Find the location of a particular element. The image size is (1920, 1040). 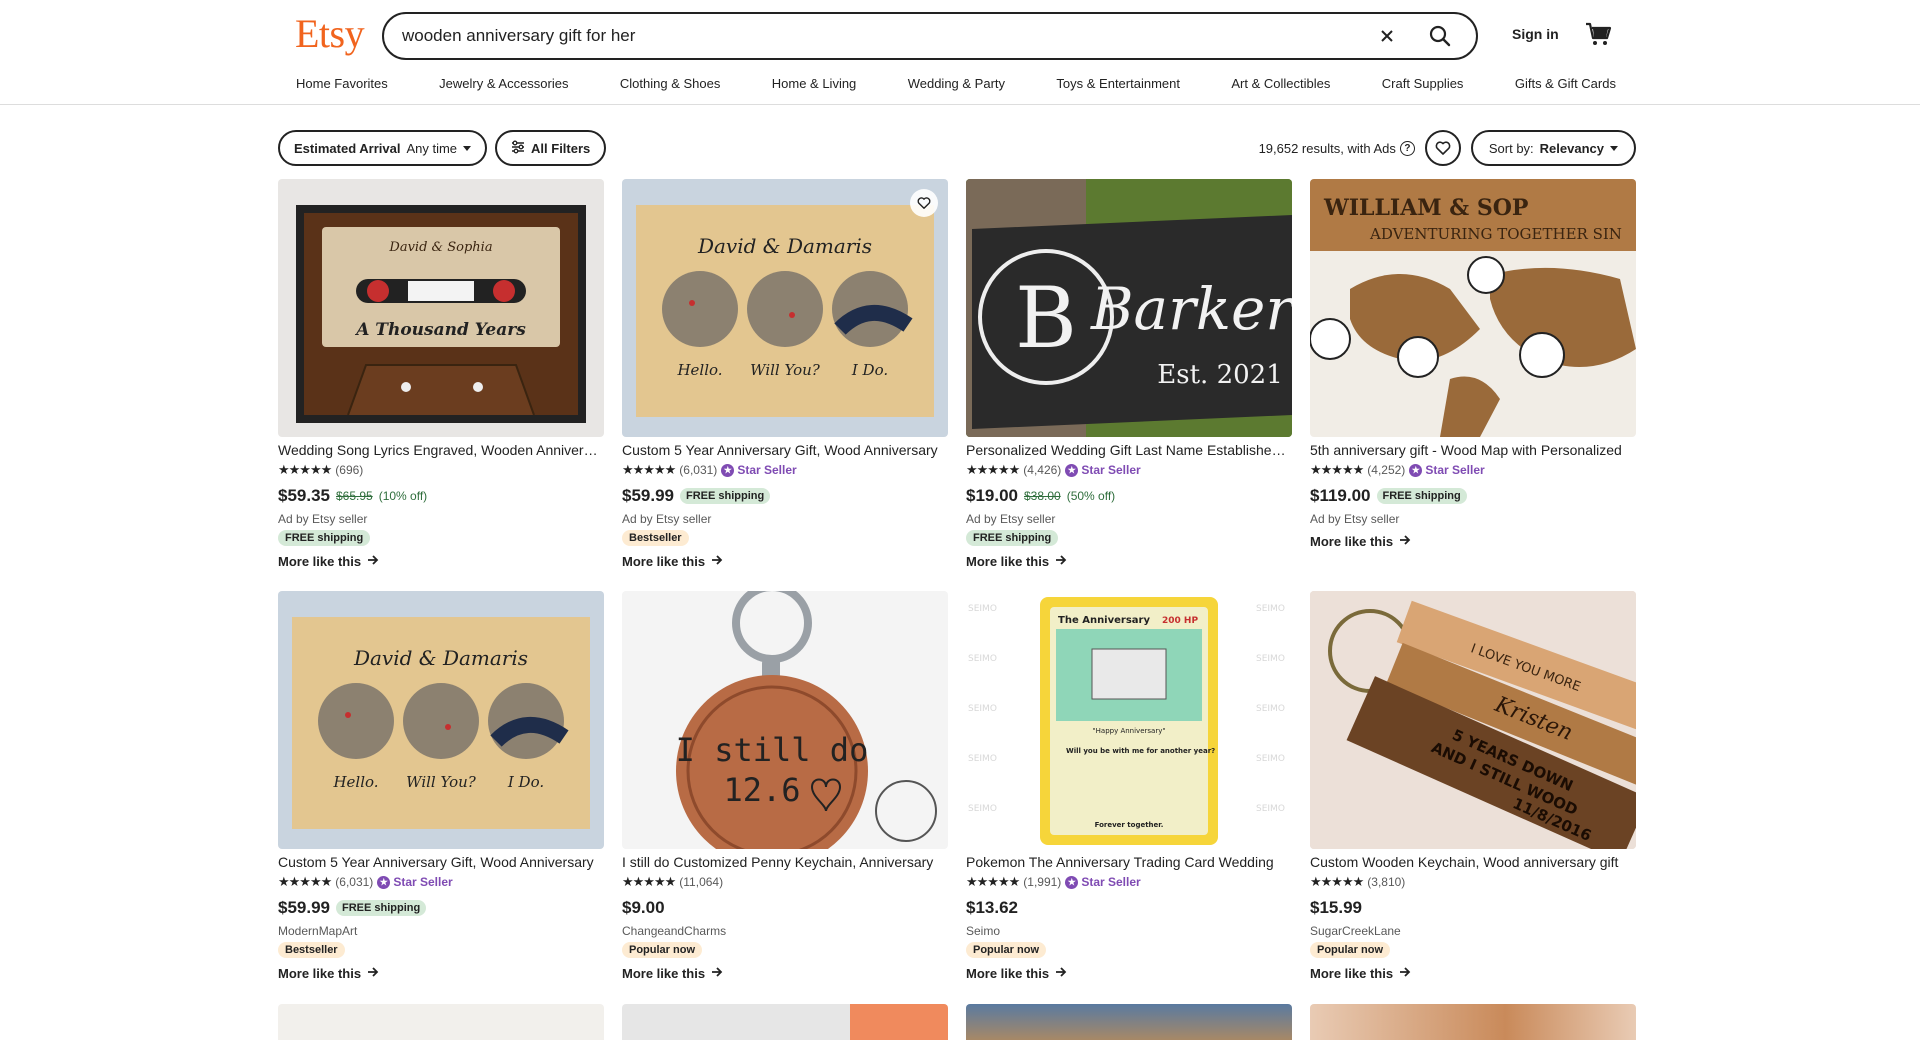

listing-image: I still do 12.6 is located at coordinates (785, 720).